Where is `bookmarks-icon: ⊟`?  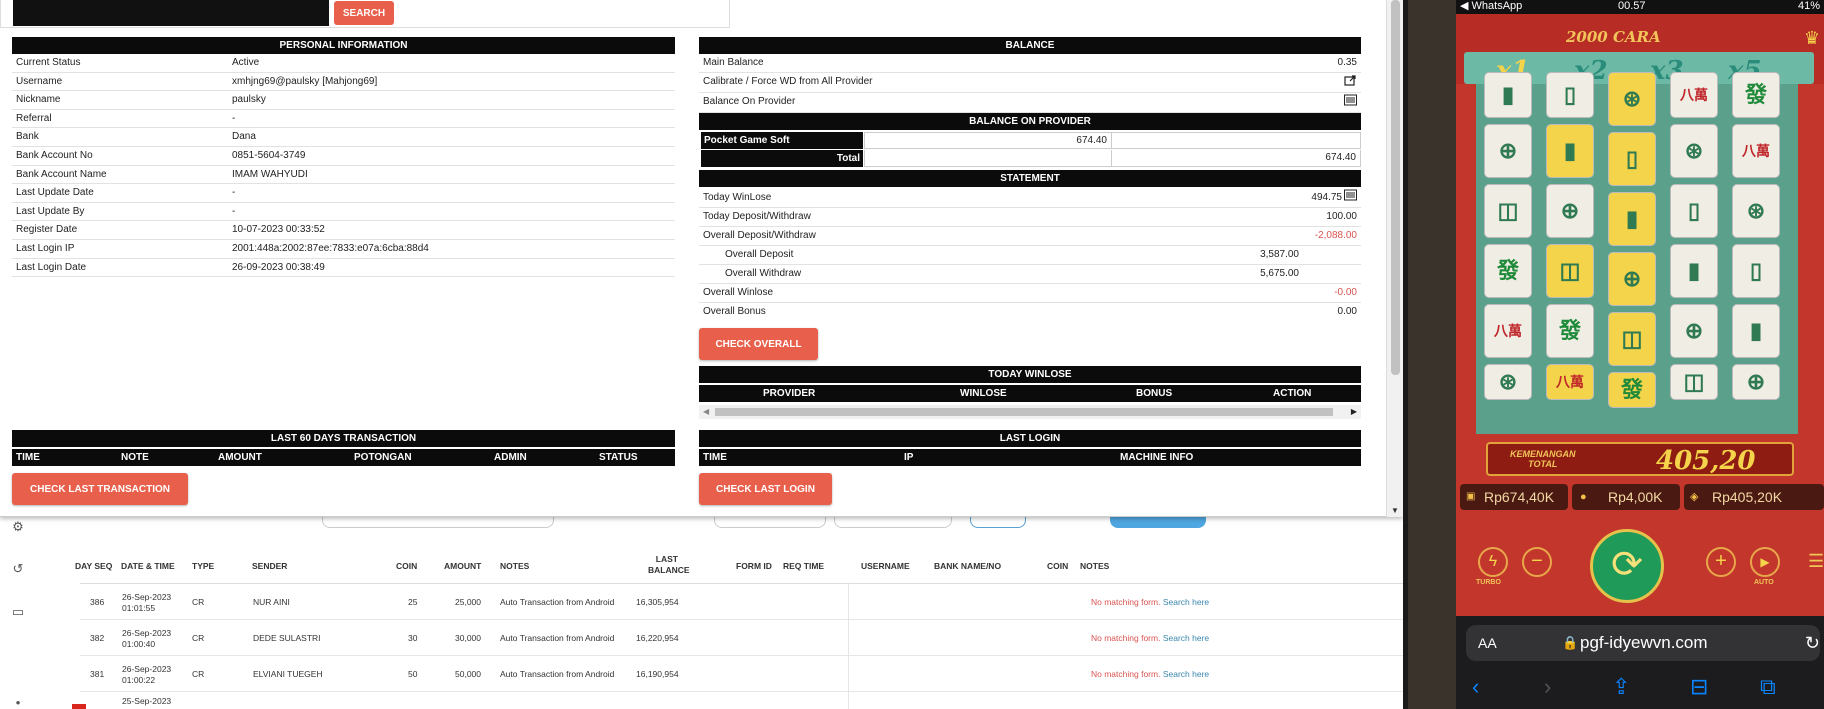
bookmarks-icon: ⊟ is located at coordinates (1699, 687).